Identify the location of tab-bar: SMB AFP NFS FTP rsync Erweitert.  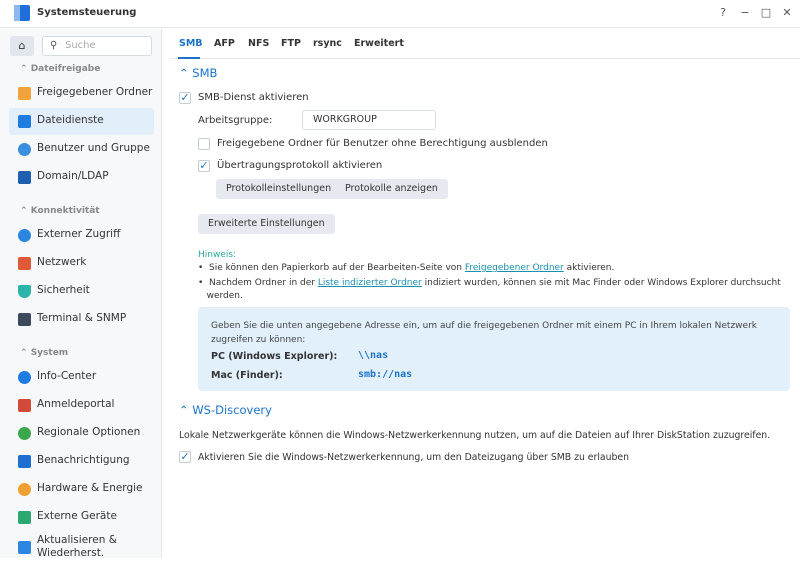
(485, 44).